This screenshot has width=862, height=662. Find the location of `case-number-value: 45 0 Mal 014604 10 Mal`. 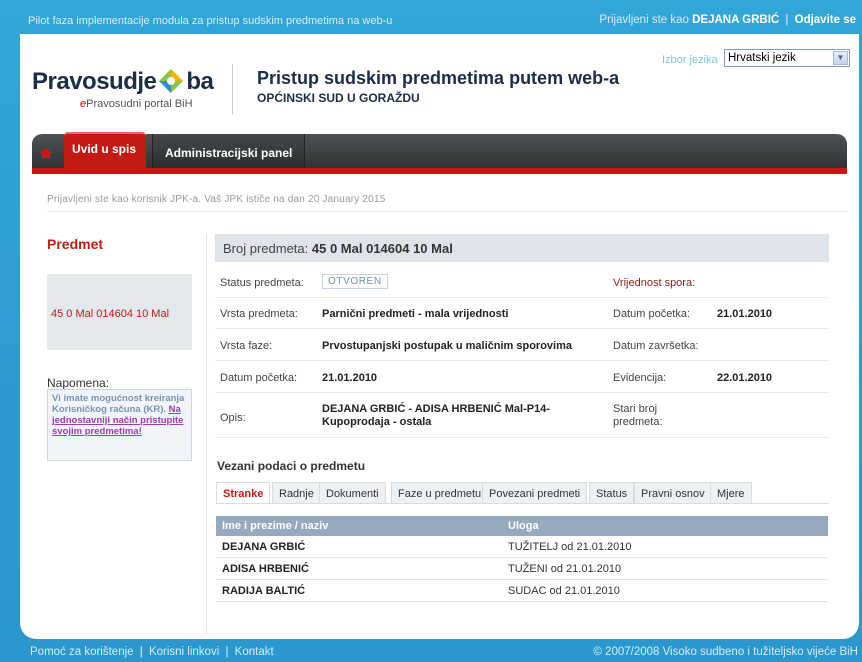

case-number-value: 45 0 Mal 014604 10 Mal is located at coordinates (382, 248).